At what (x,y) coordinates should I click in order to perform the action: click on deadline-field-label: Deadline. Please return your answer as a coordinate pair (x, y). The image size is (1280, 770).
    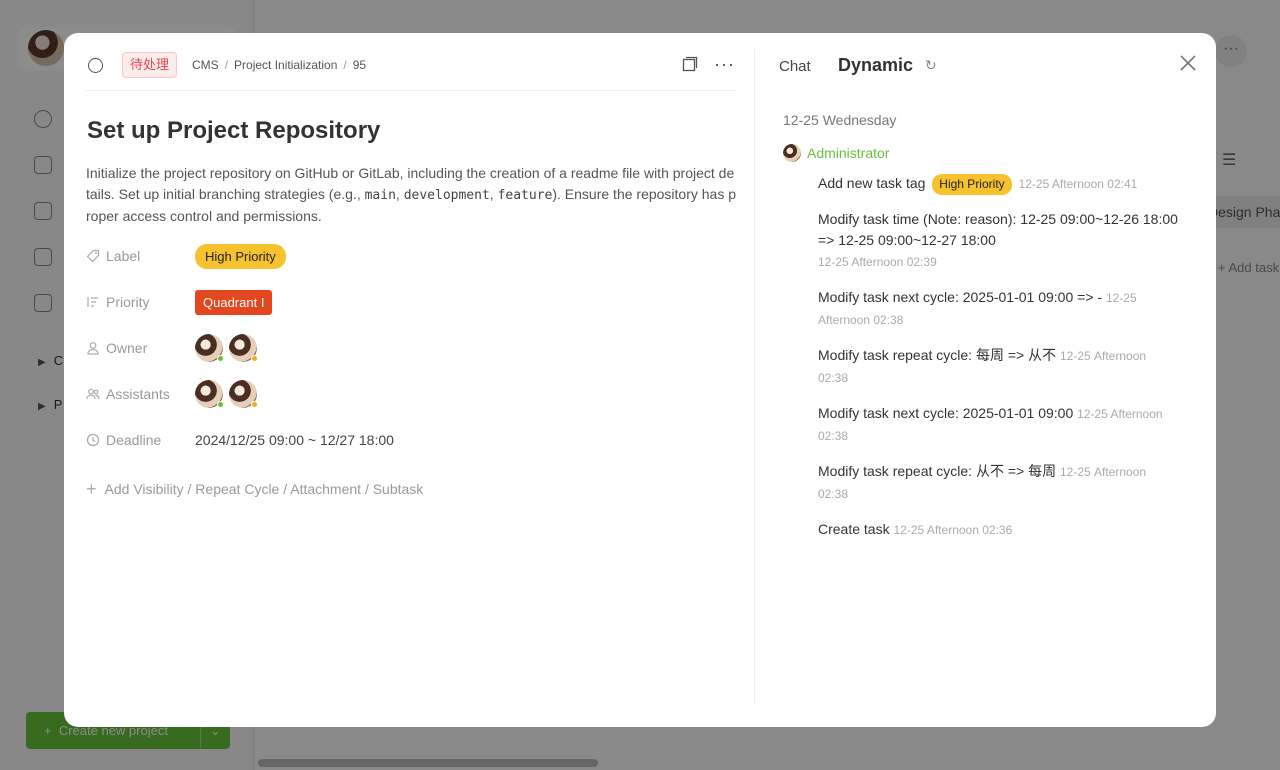
    Looking at the image, I should click on (140, 440).